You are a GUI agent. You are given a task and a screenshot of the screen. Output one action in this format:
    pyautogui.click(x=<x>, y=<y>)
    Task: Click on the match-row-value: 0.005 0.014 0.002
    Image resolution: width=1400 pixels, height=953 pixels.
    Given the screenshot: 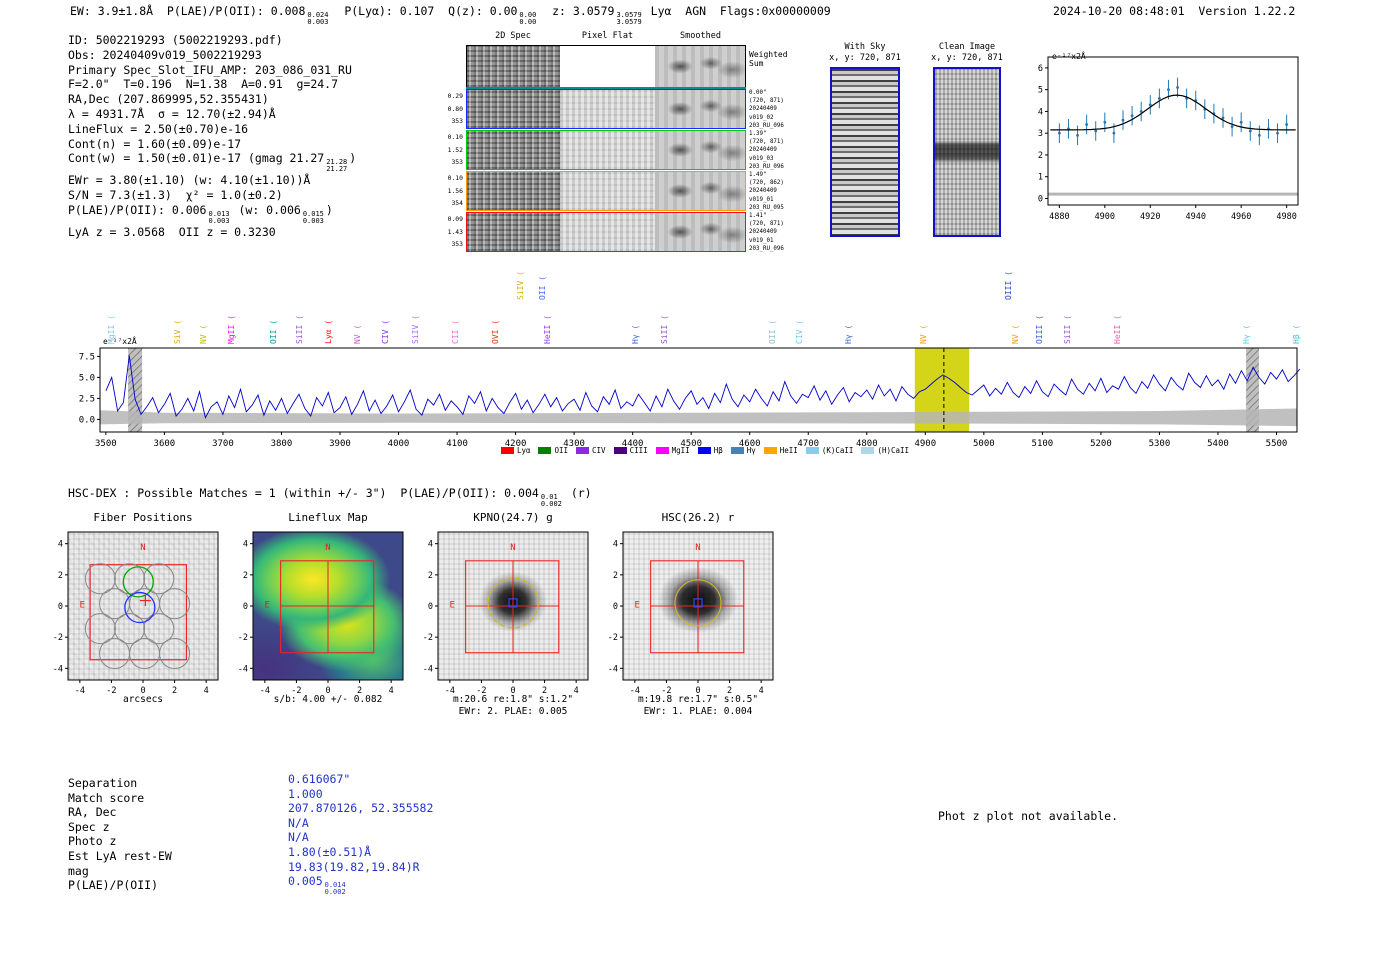 What is the action you would take?
    pyautogui.click(x=317, y=885)
    